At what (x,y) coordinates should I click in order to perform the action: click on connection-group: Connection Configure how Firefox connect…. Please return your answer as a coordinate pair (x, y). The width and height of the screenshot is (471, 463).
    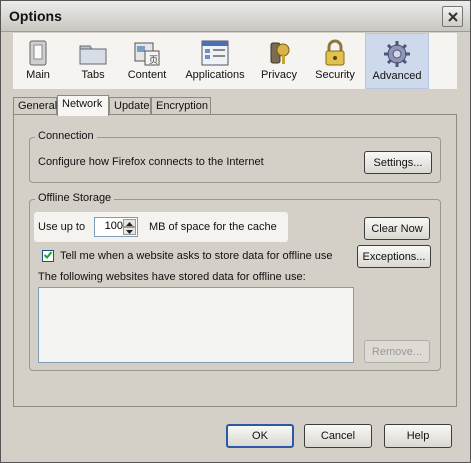
    Looking at the image, I should click on (235, 156).